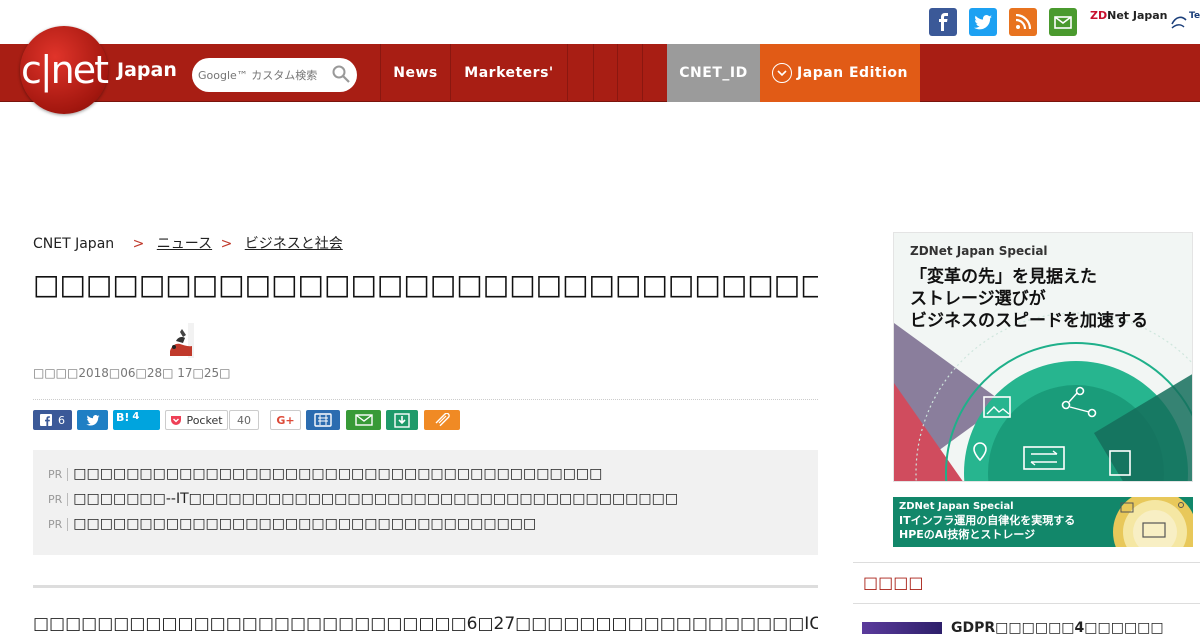 The image size is (1200, 636). I want to click on clip-button, so click(442, 420).